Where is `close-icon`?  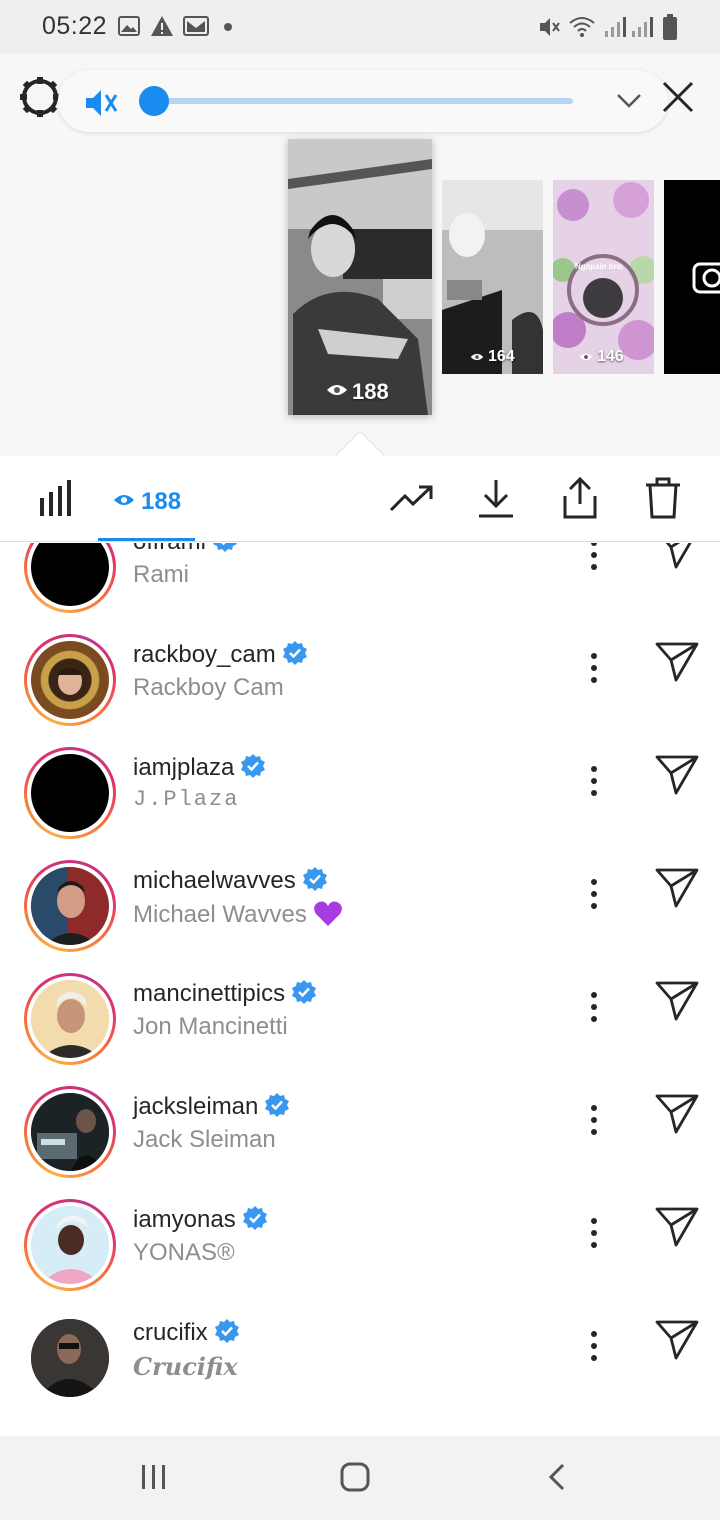 close-icon is located at coordinates (678, 97).